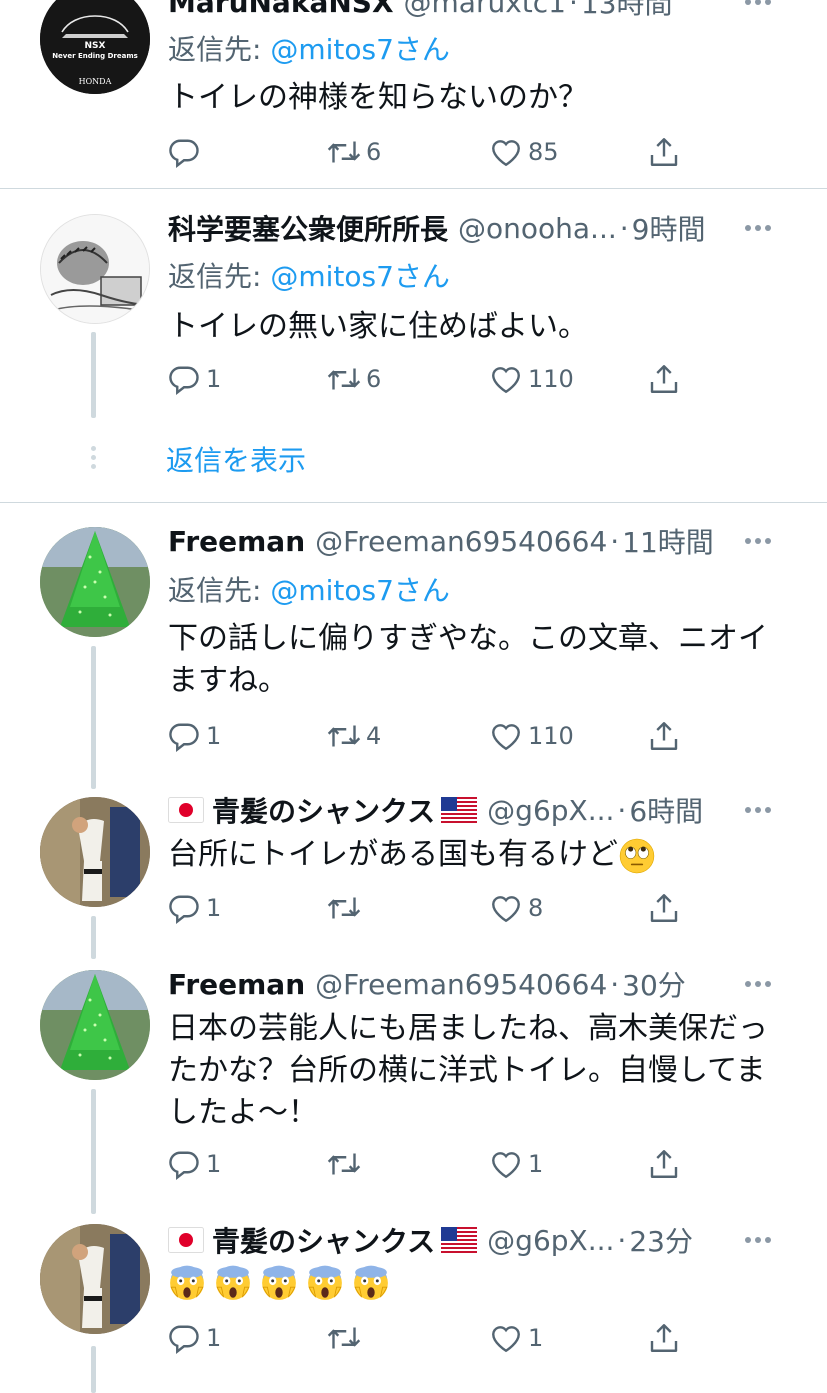 The height and width of the screenshot is (1393, 827). I want to click on retweet-icon, so click(344, 1164).